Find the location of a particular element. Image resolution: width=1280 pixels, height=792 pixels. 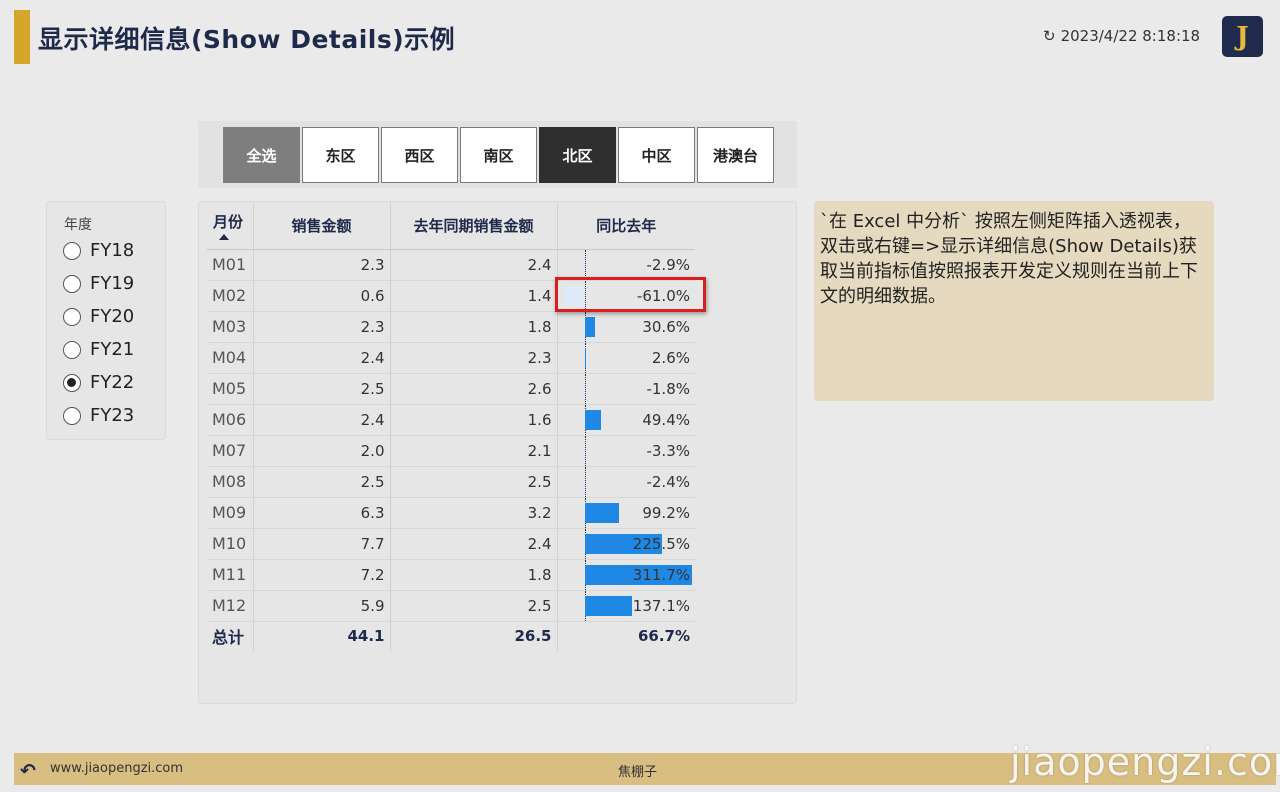

table-row: M10 7.7 2.4 225.5% is located at coordinates (451, 544).